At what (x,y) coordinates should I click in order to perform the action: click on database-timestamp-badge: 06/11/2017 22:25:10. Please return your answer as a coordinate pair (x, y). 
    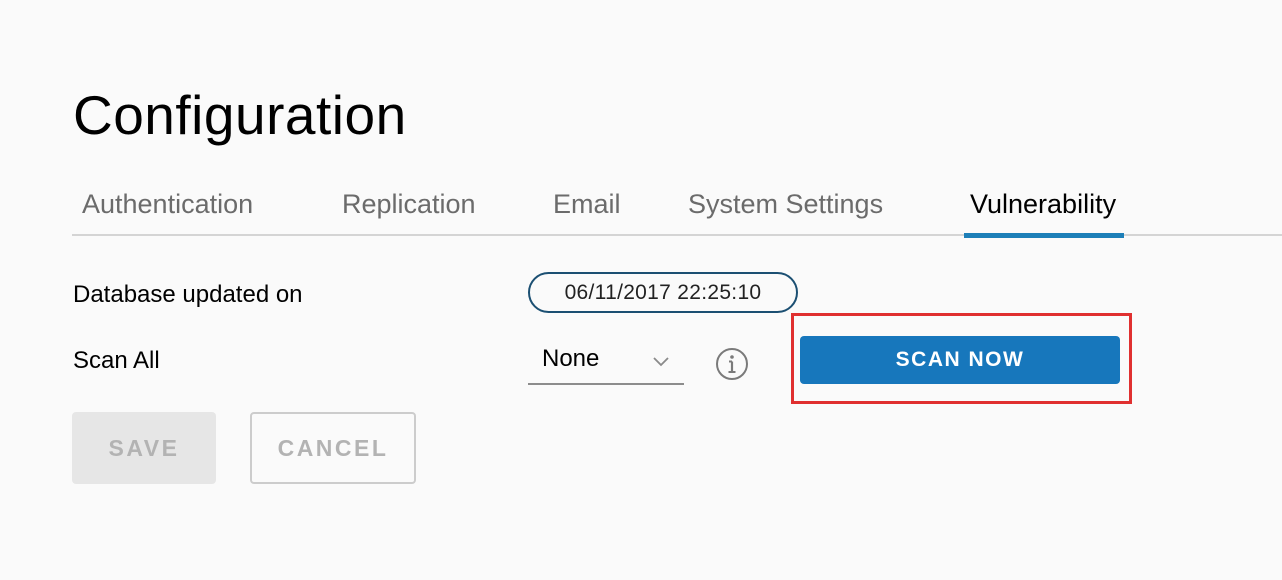
    Looking at the image, I should click on (663, 292).